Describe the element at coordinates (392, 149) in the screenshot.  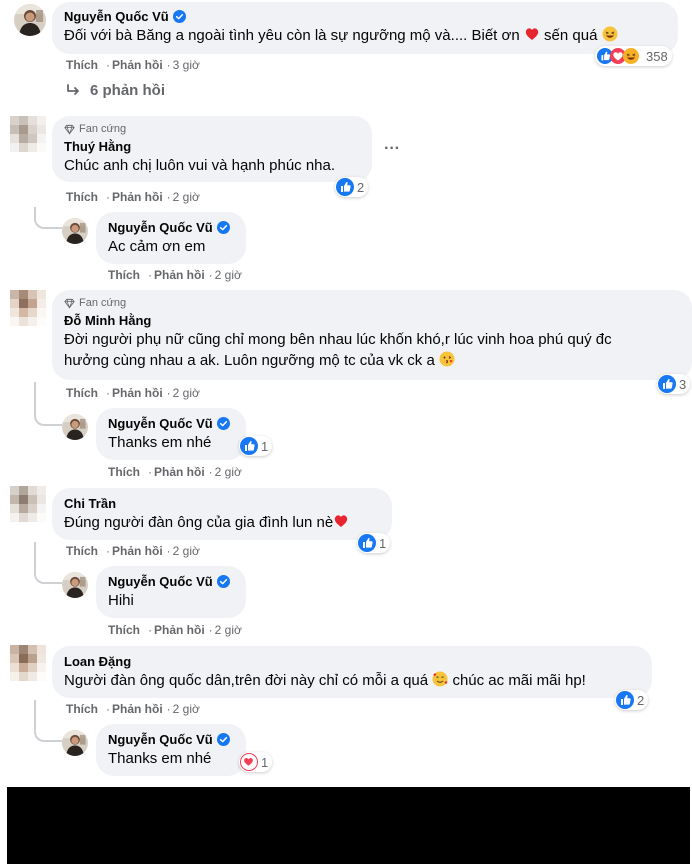
I see `more-options-button: ···` at that location.